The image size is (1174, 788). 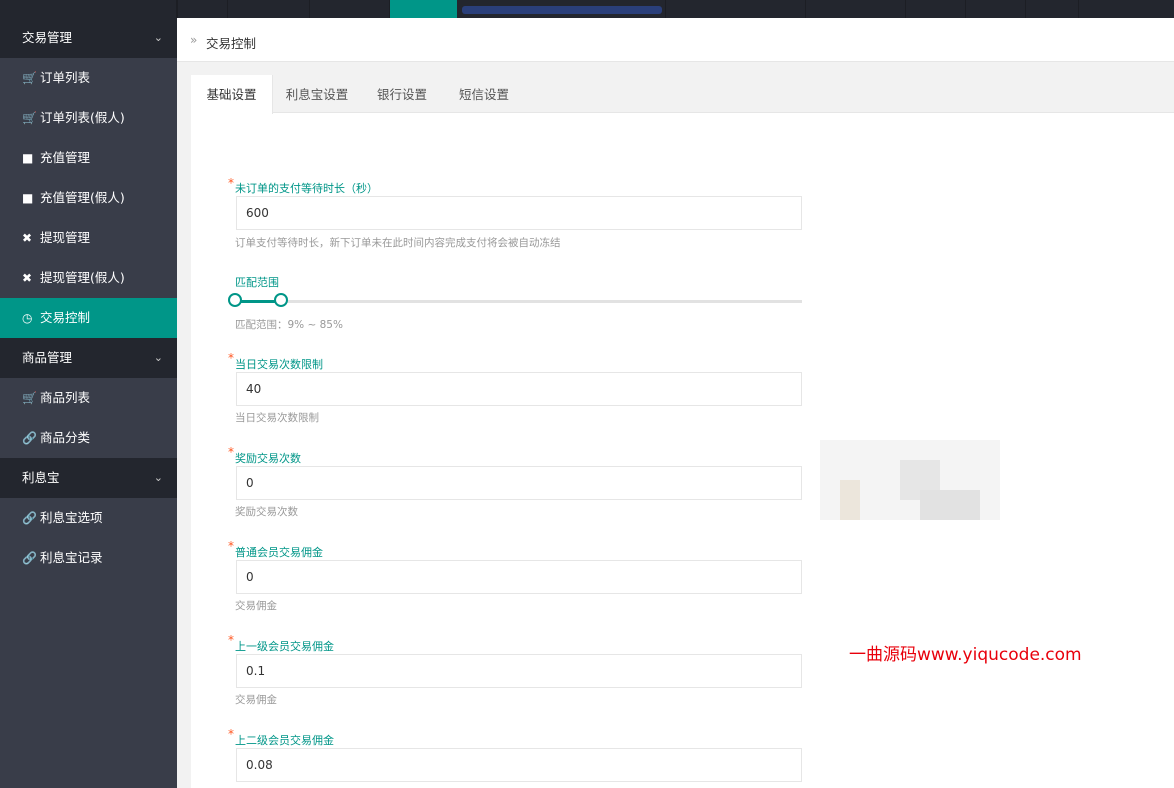 What do you see at coordinates (289, 325) in the screenshot?
I see `match-range-hint: 匹配范围：9% ~ 85%` at bounding box center [289, 325].